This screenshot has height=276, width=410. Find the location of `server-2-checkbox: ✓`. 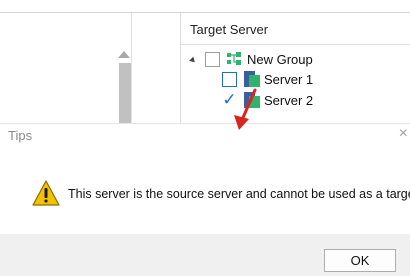

server-2-checkbox: ✓ is located at coordinates (229, 99).